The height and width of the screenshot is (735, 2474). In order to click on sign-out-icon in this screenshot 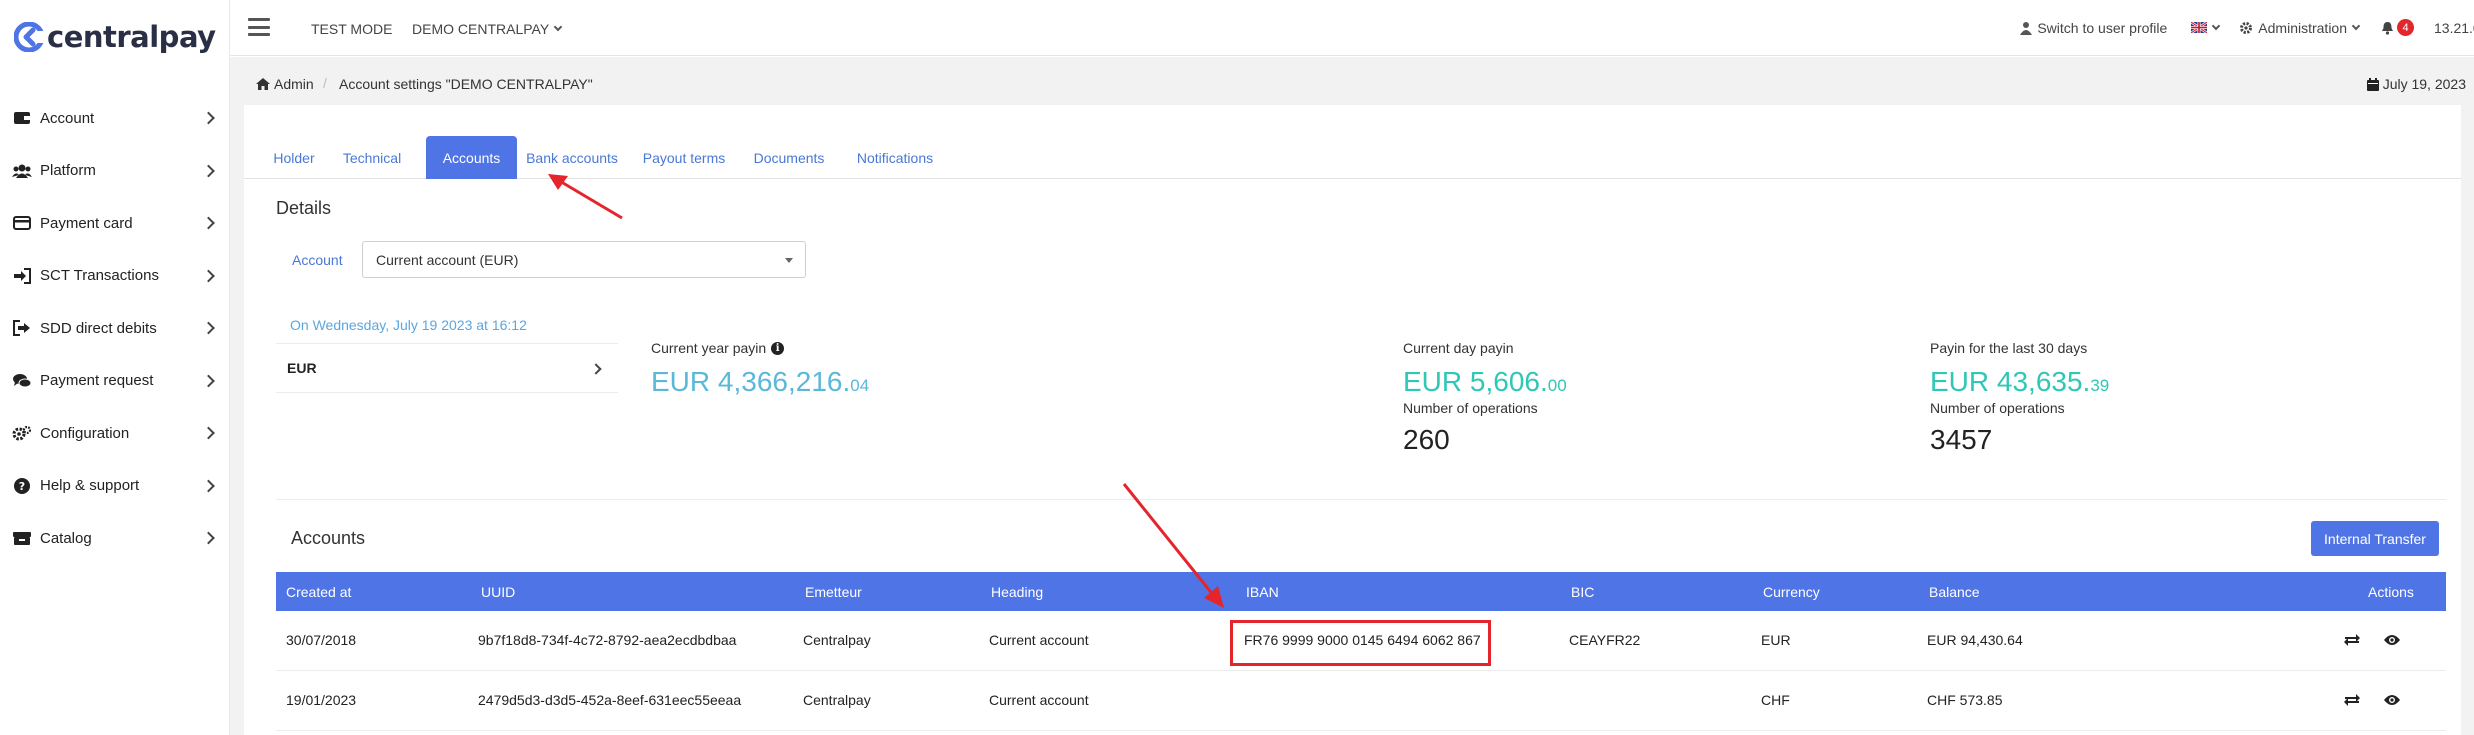, I will do `click(22, 328)`.